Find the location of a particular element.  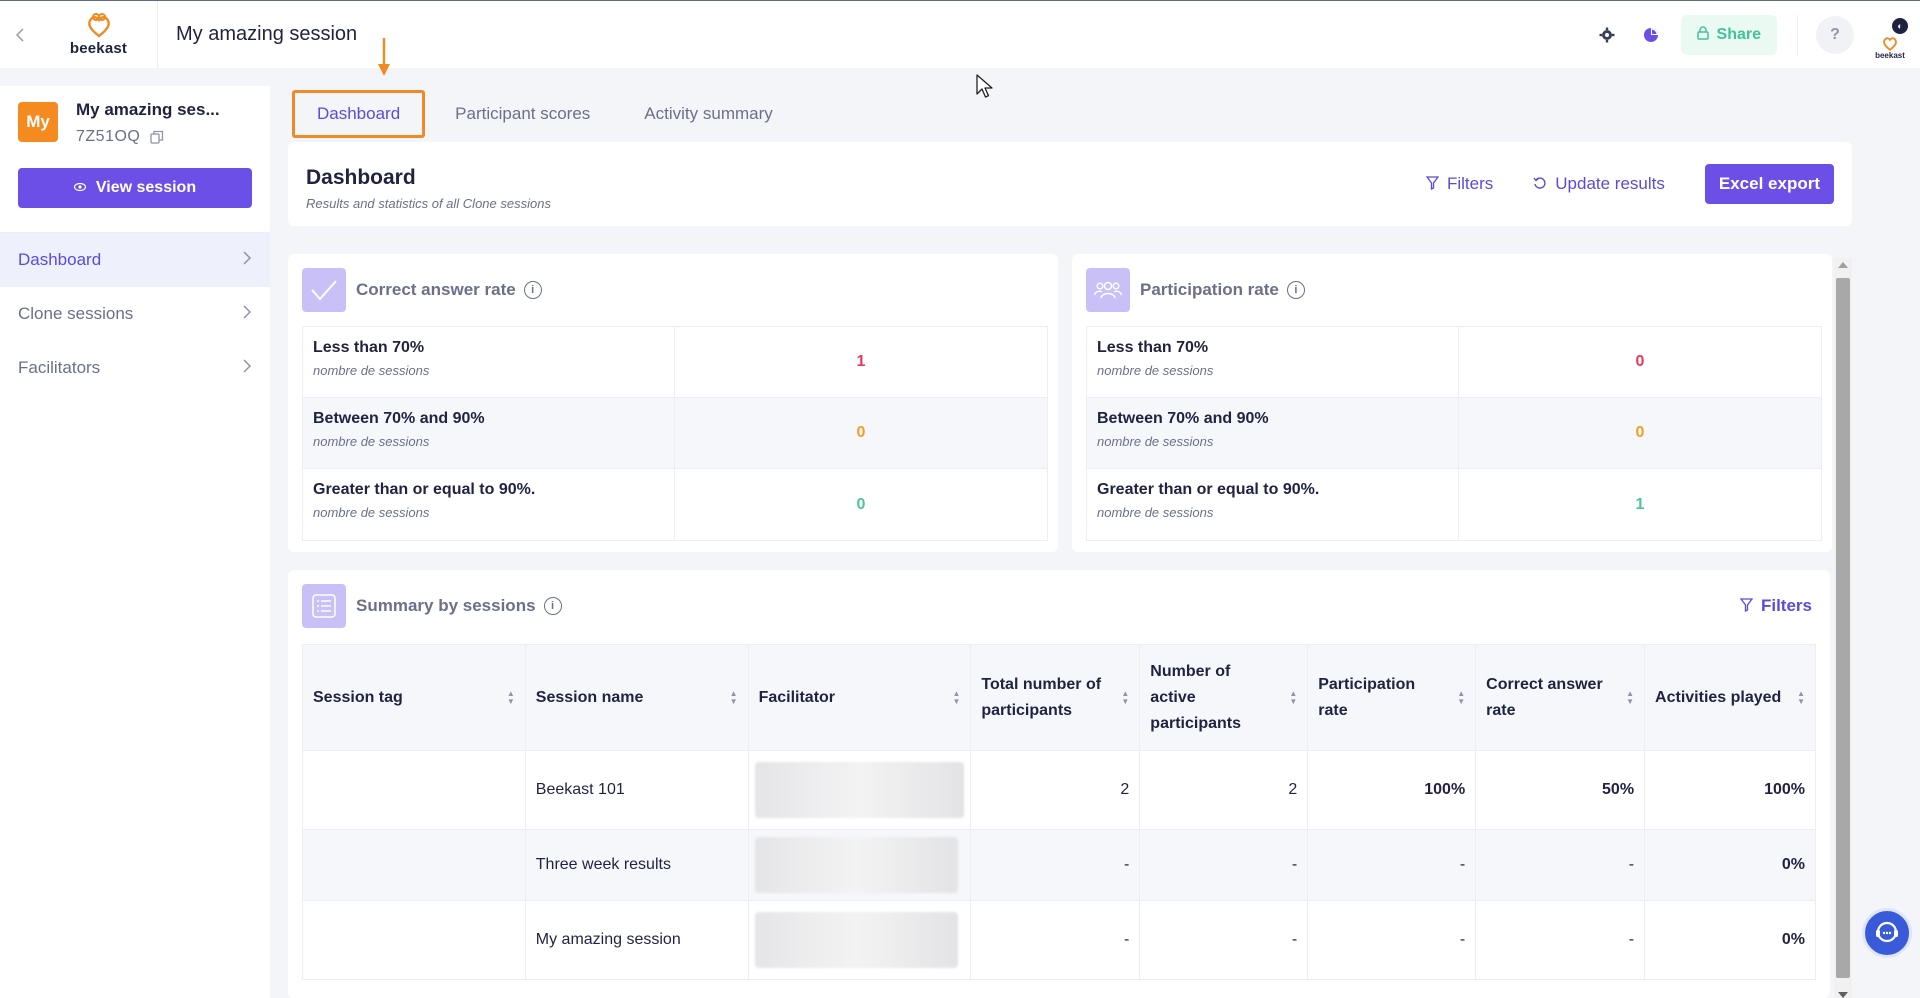

cell-activities-played: 0% is located at coordinates (1730, 940).